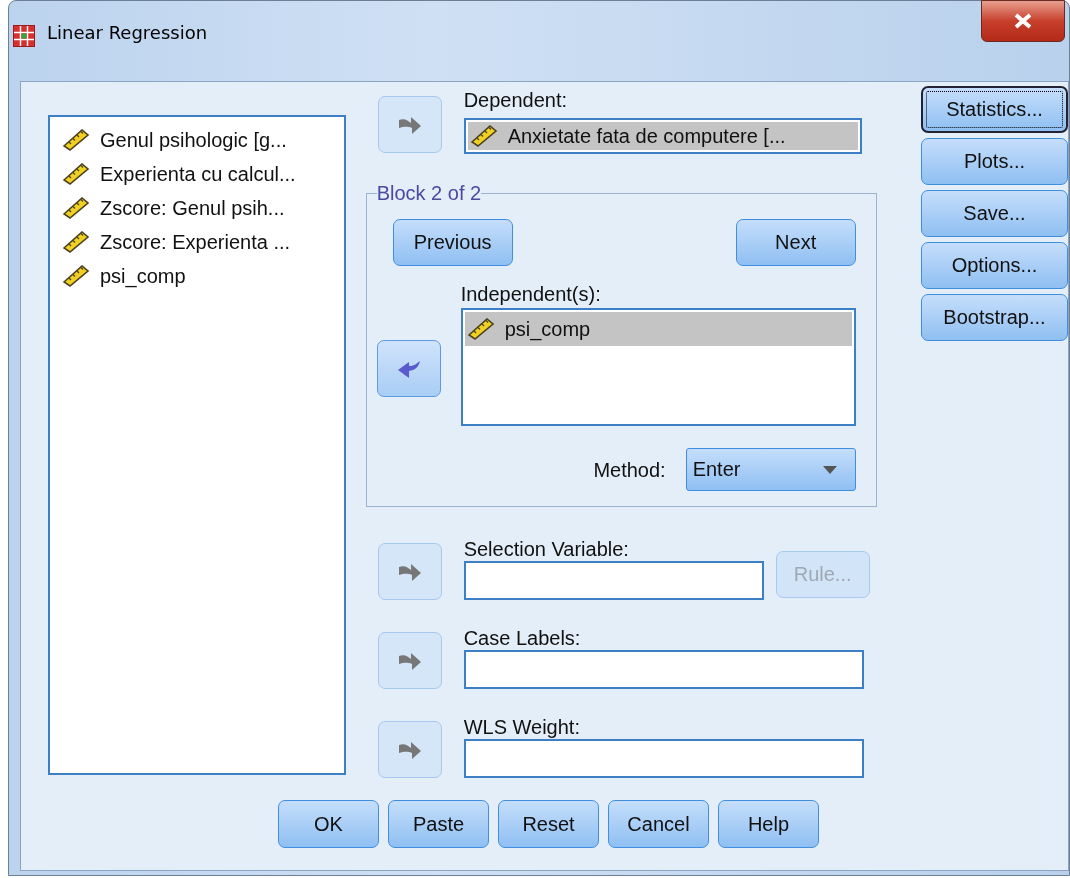 The width and height of the screenshot is (1070, 878). What do you see at coordinates (658, 367) in the screenshot?
I see `independent-list: psi_comp` at bounding box center [658, 367].